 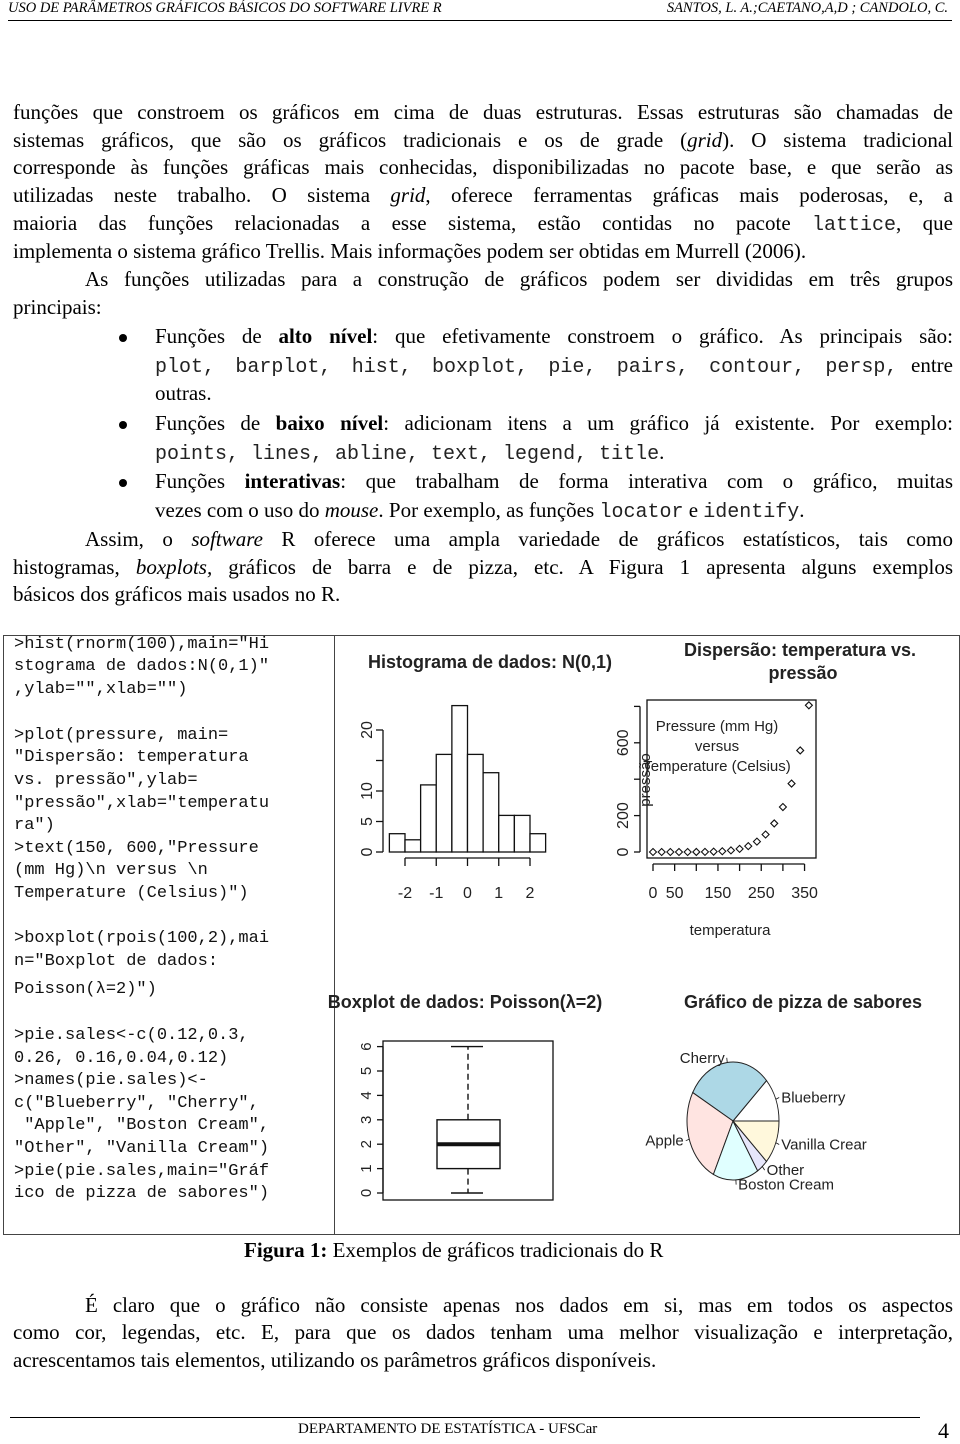 I want to click on footer-rule, so click(x=465, y=1417).